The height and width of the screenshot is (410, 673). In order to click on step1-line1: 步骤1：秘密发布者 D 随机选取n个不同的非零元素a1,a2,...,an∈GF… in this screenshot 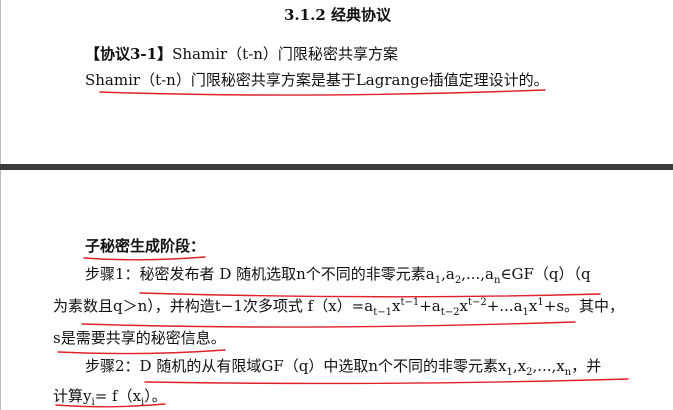, I will do `click(338, 274)`.